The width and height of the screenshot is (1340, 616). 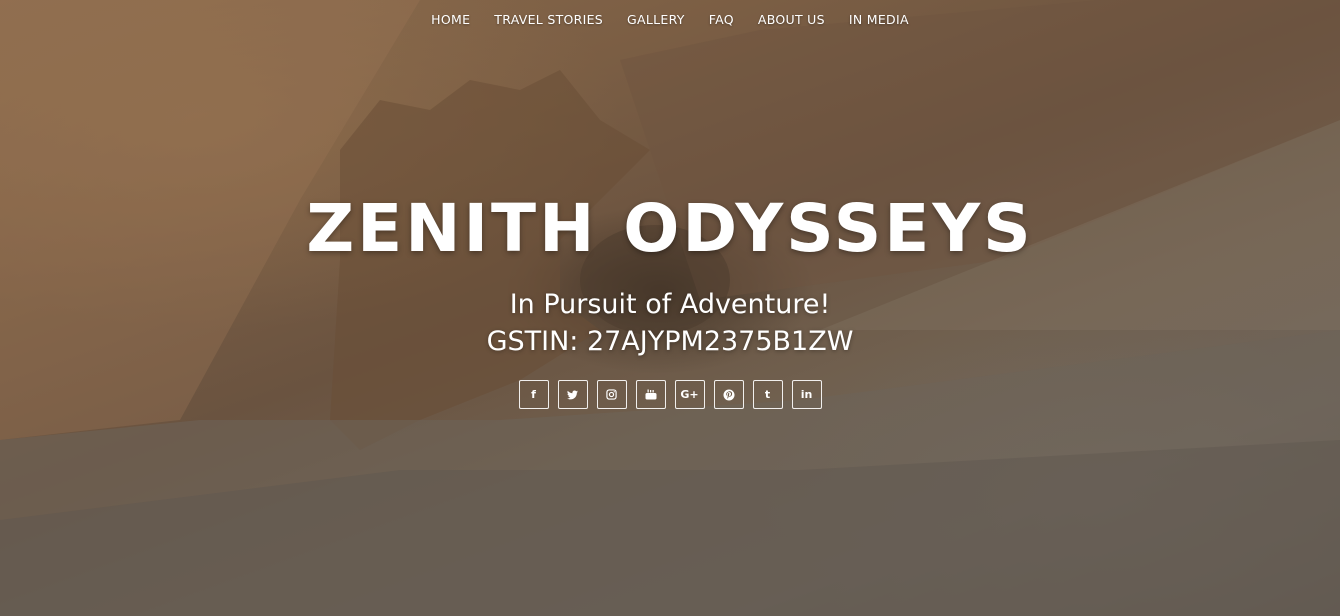 I want to click on site-title: ZENITH ODYSSEYS, so click(x=670, y=228).